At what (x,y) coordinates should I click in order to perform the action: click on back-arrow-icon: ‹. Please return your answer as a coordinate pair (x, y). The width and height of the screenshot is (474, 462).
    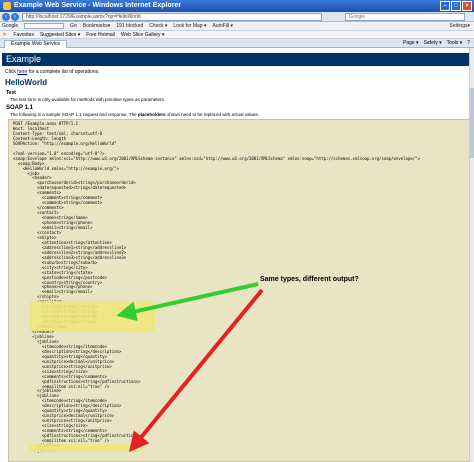
    Looking at the image, I should click on (6, 17).